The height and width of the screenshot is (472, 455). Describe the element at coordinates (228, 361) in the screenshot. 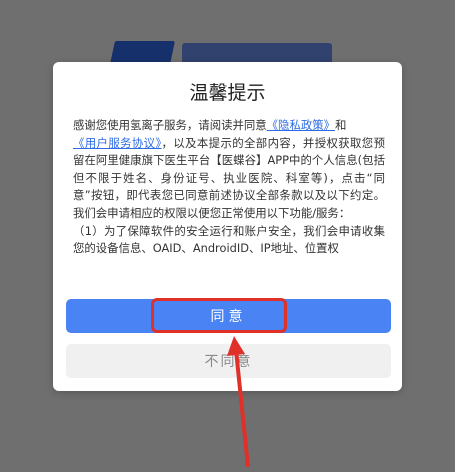

I see `disagree-button: 不同意` at that location.